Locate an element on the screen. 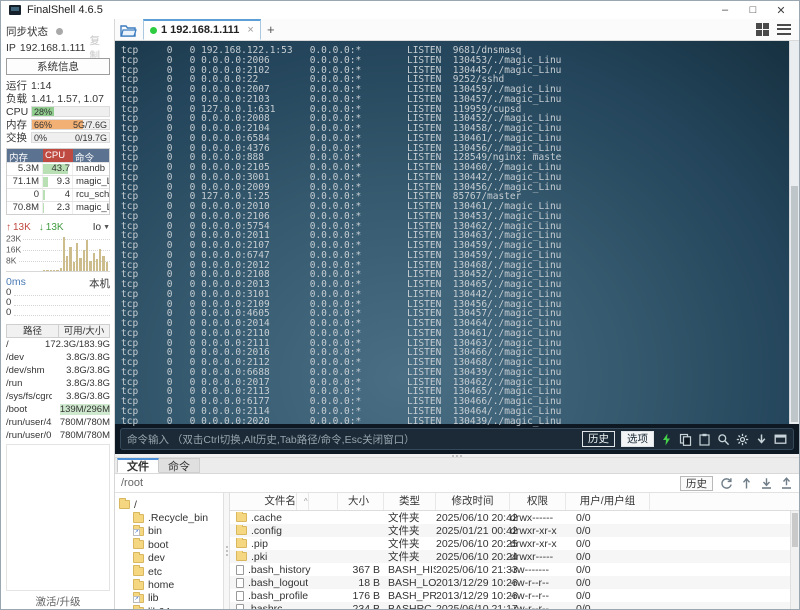 The height and width of the screenshot is (610, 800). tree-item-dev: dev is located at coordinates (171, 558).